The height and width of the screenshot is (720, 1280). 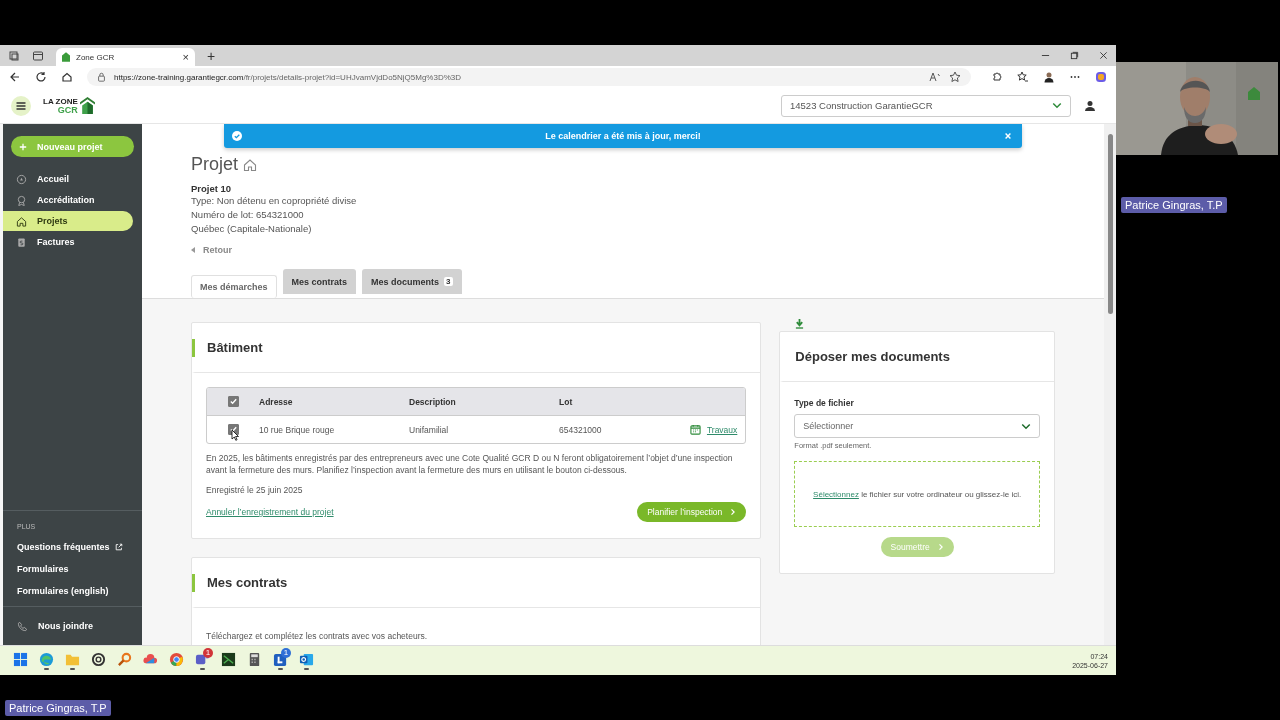 What do you see at coordinates (566, 401) in the screenshot?
I see `column-header: Lot` at bounding box center [566, 401].